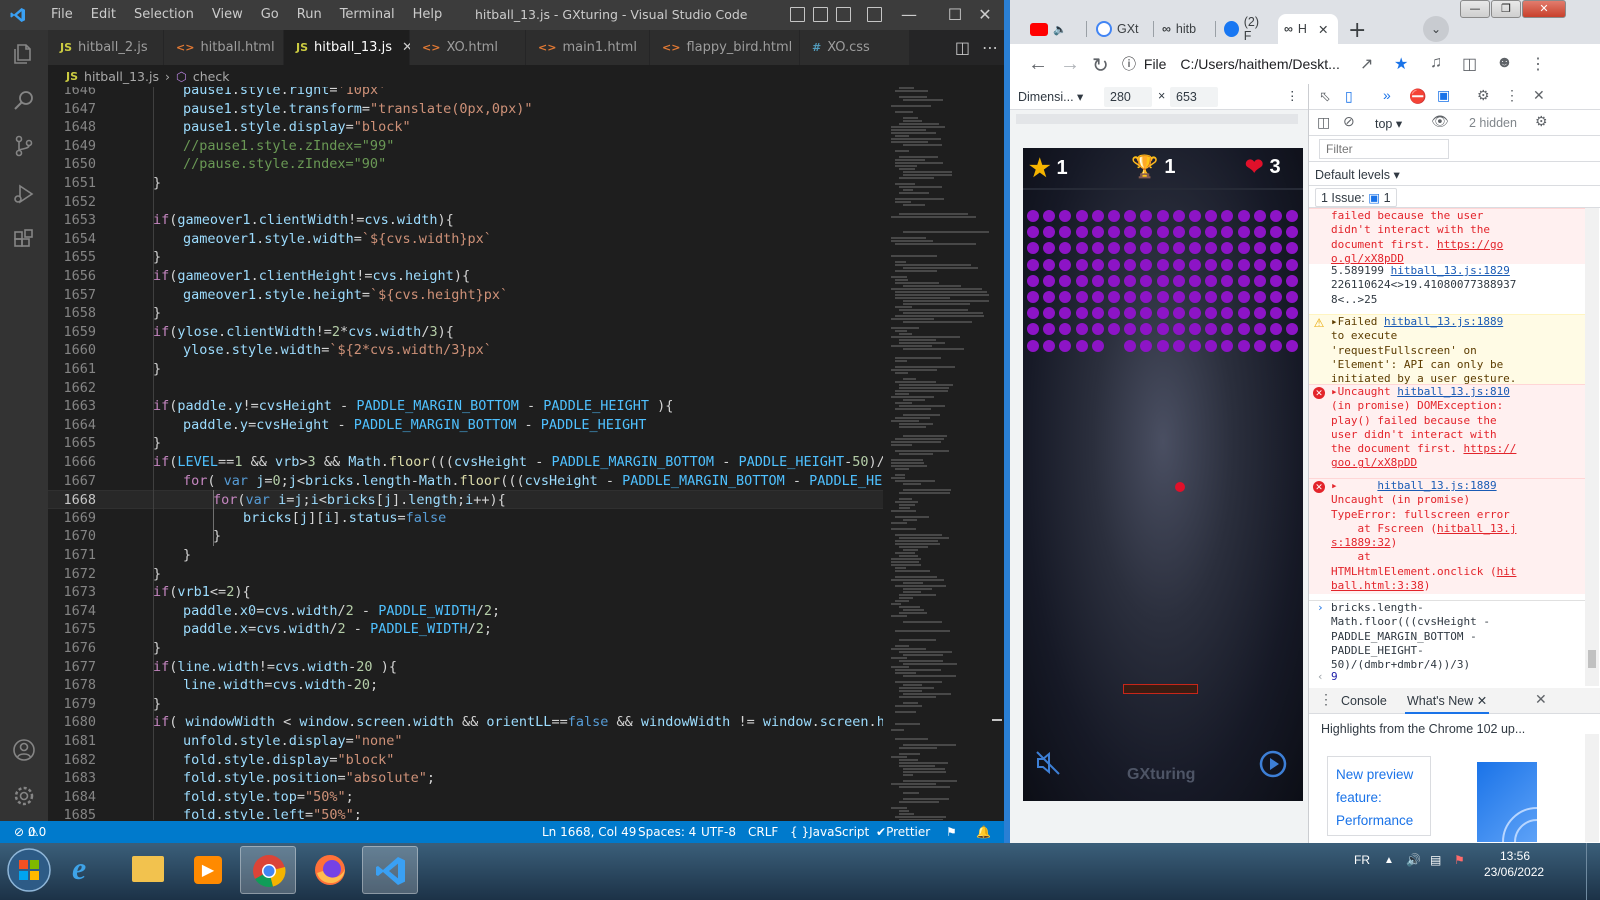 This screenshot has height=900, width=1600. I want to click on drawer-menu-icon: ⋮, so click(1326, 699).